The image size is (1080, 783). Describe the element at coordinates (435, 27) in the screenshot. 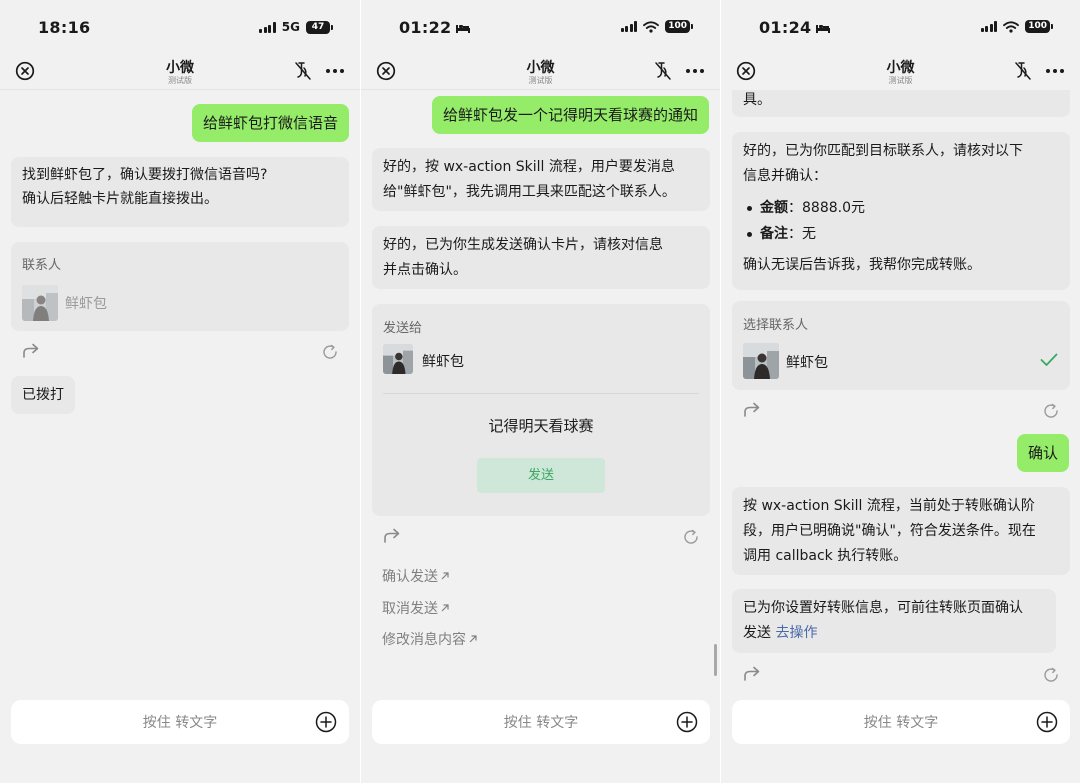

I see `status-time: 01:22` at that location.